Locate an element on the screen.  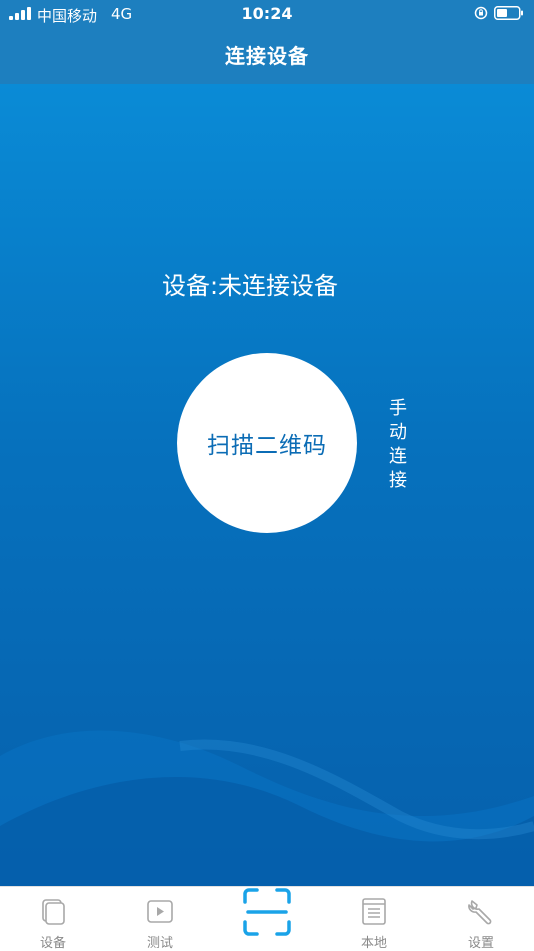
tab-settings: 设置 is located at coordinates (481, 919).